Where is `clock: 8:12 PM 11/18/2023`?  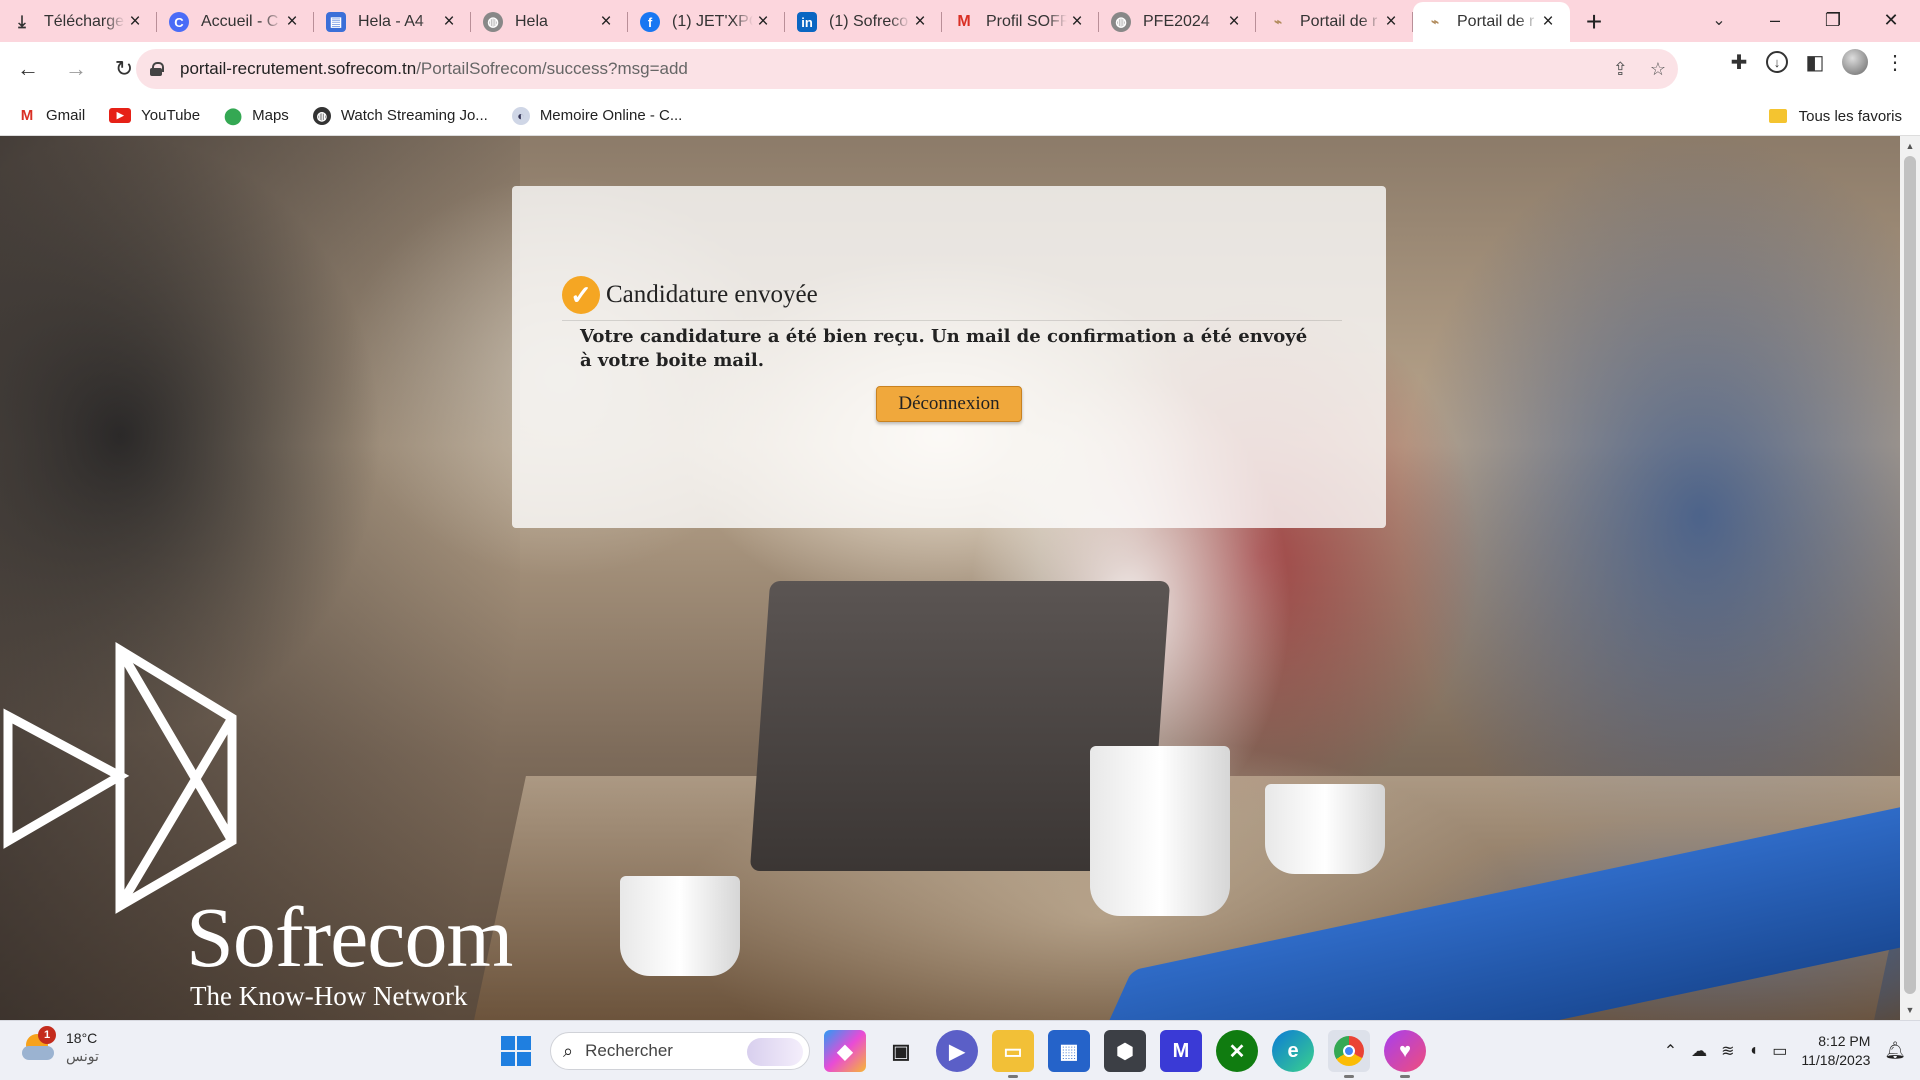 clock: 8:12 PM 11/18/2023 is located at coordinates (1835, 1051).